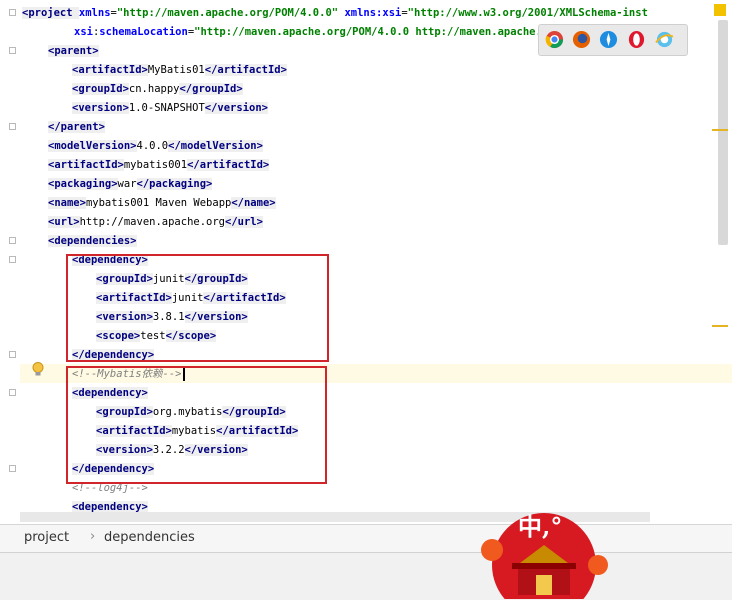 This screenshot has height=600, width=732. What do you see at coordinates (197, 308) in the screenshot?
I see `junit-dependency-highlight-box` at bounding box center [197, 308].